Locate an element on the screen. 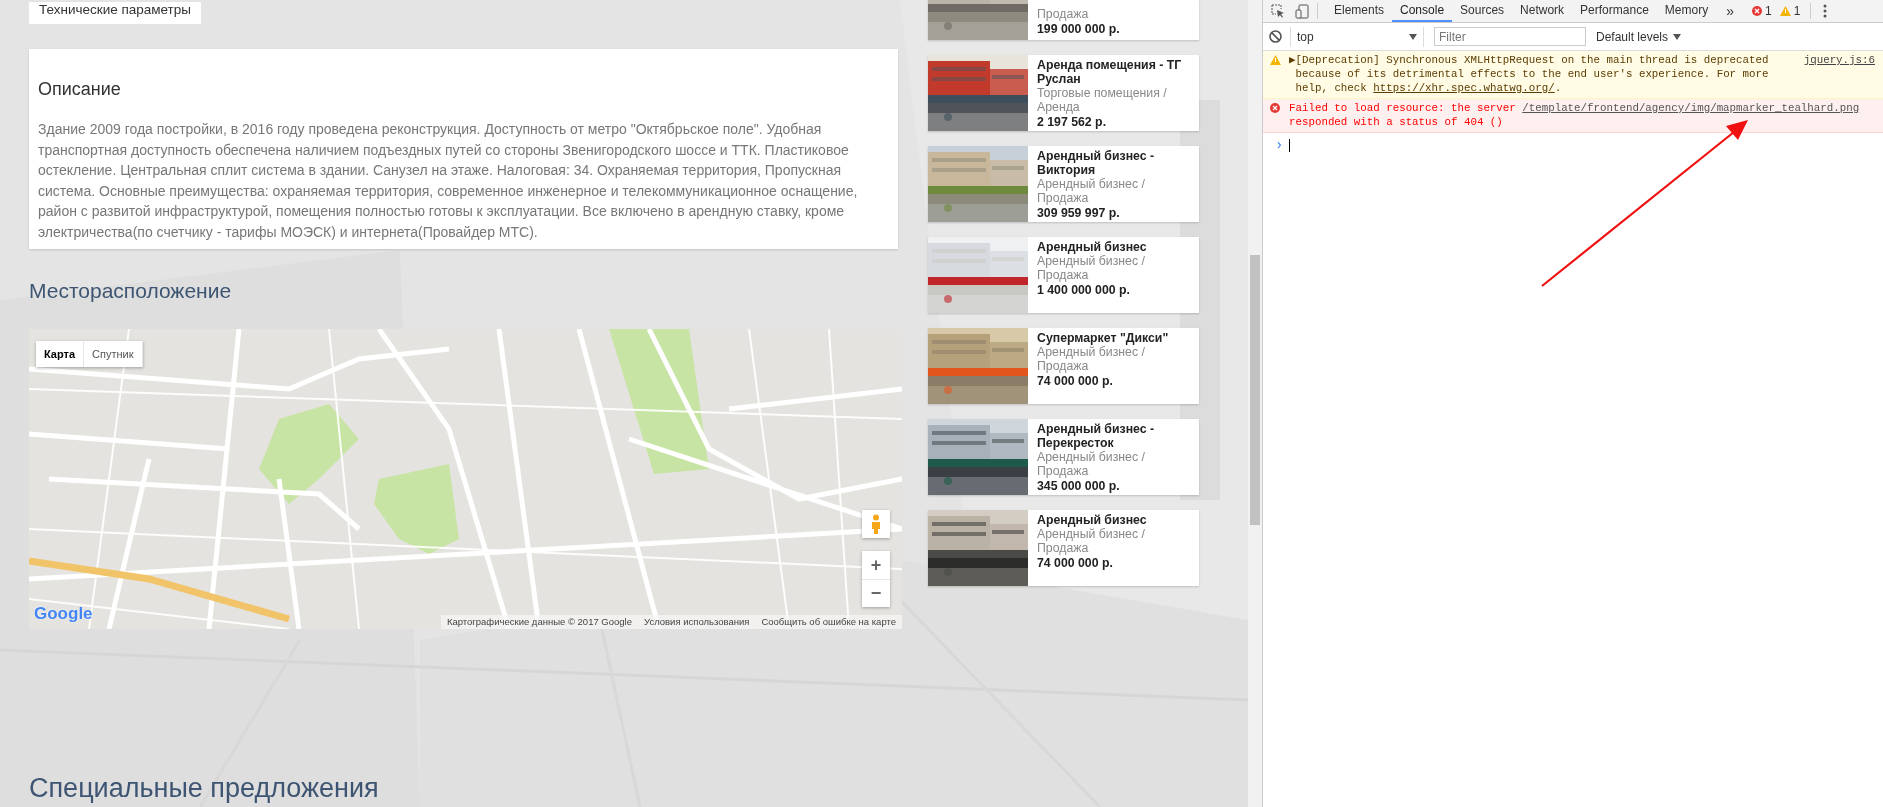 Image resolution: width=1883 pixels, height=807 pixels. message-text: [Deprecation] Synchronous XMLHttpRequest on the main thread is deprecated because of its detrimental effects to the end user's experience. For more help, check https://xhr.spec.whatwg.org/. is located at coordinates (1532, 74).